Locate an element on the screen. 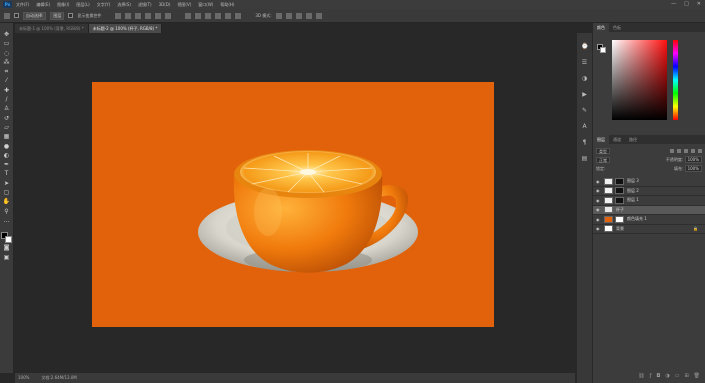  history-brush-icon: ↺ is located at coordinates (7, 119).